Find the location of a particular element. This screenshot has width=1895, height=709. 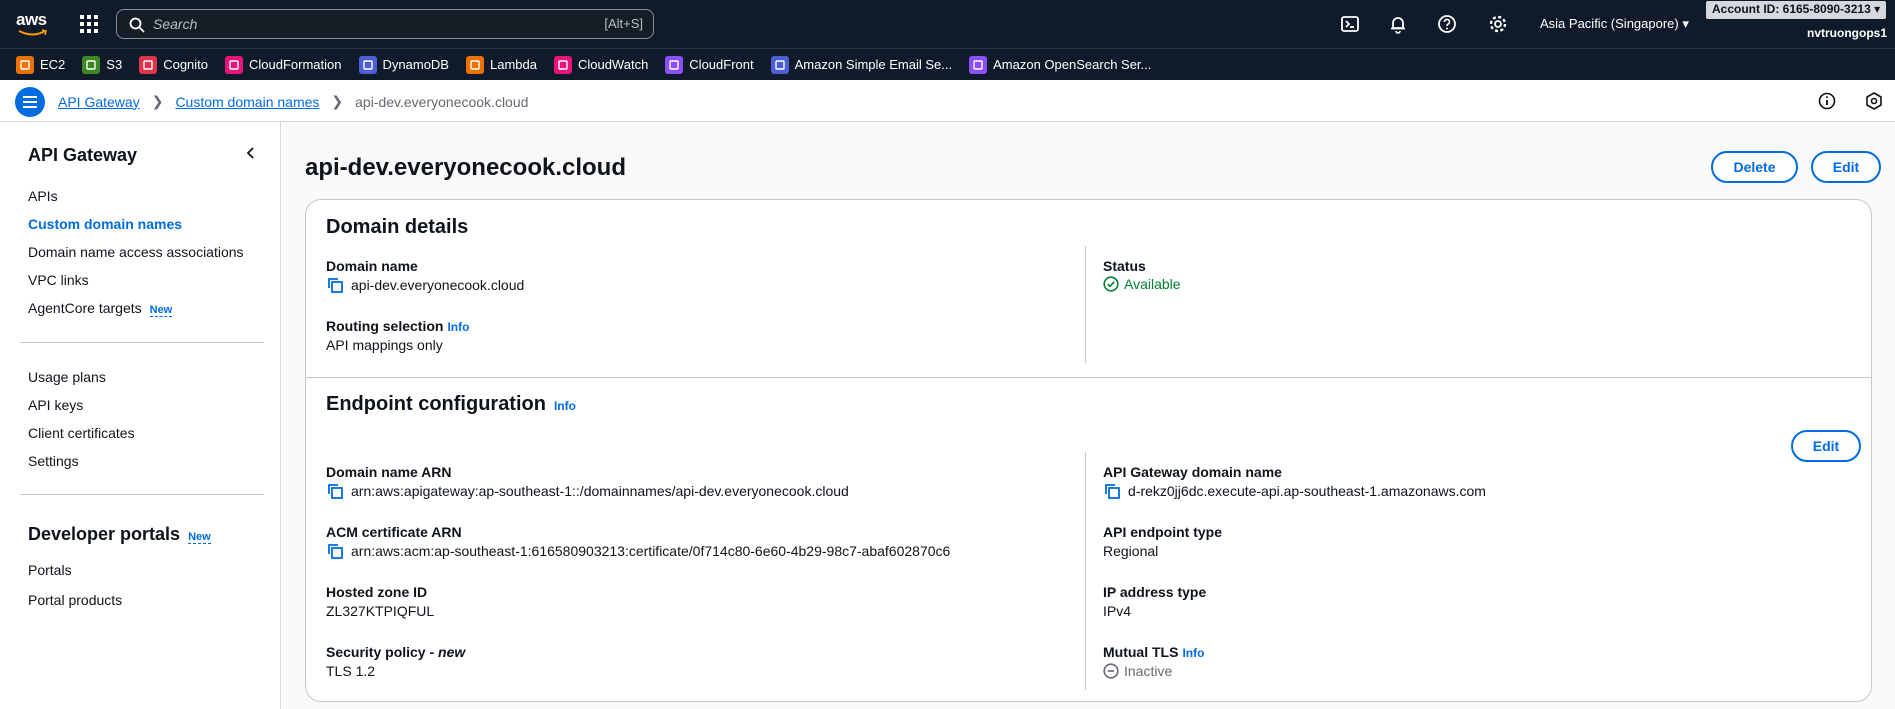

security-policy-value: TLS 1.2 is located at coordinates (351, 671).